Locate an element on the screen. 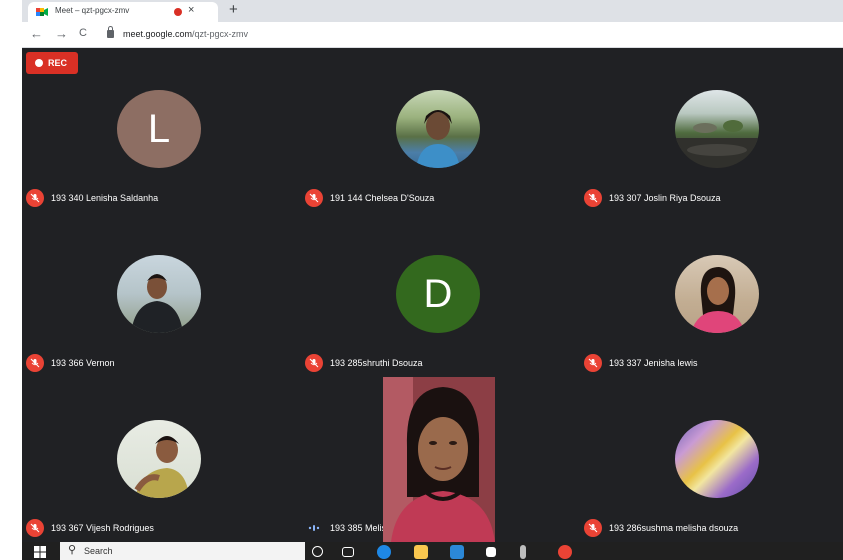 The image size is (843, 560). edge-icon is located at coordinates (384, 552).